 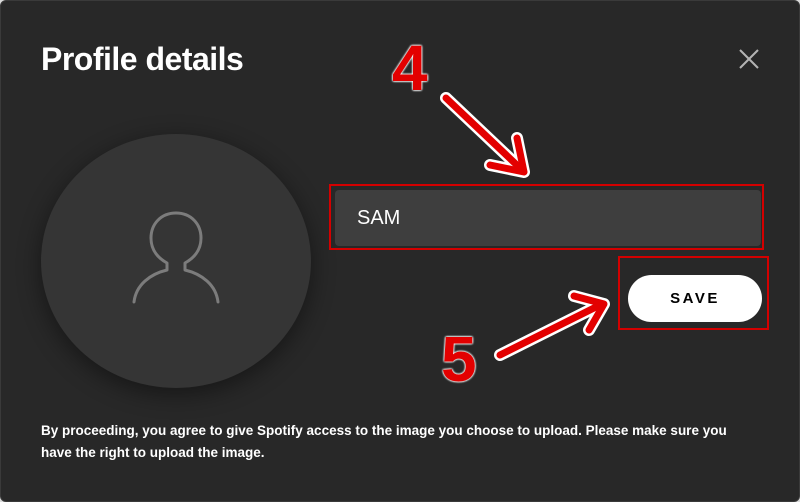 What do you see at coordinates (176, 257) in the screenshot?
I see `user-silhouette-icon` at bounding box center [176, 257].